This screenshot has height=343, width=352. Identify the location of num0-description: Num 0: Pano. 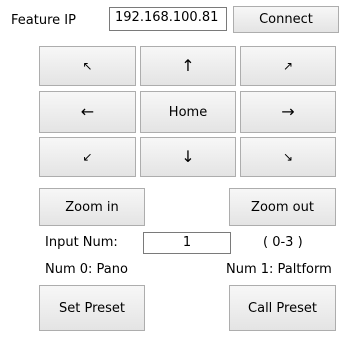
(86, 269).